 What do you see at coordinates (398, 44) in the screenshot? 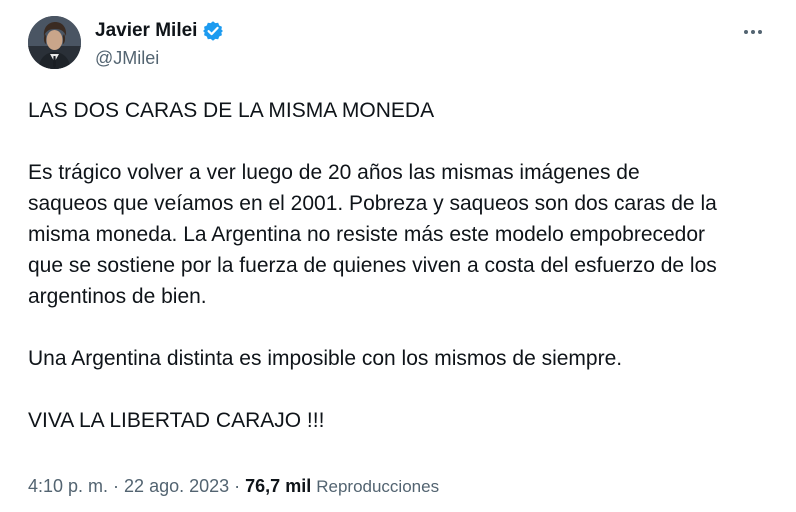
I see `tweet-header: Javier Milei @JMilei` at bounding box center [398, 44].